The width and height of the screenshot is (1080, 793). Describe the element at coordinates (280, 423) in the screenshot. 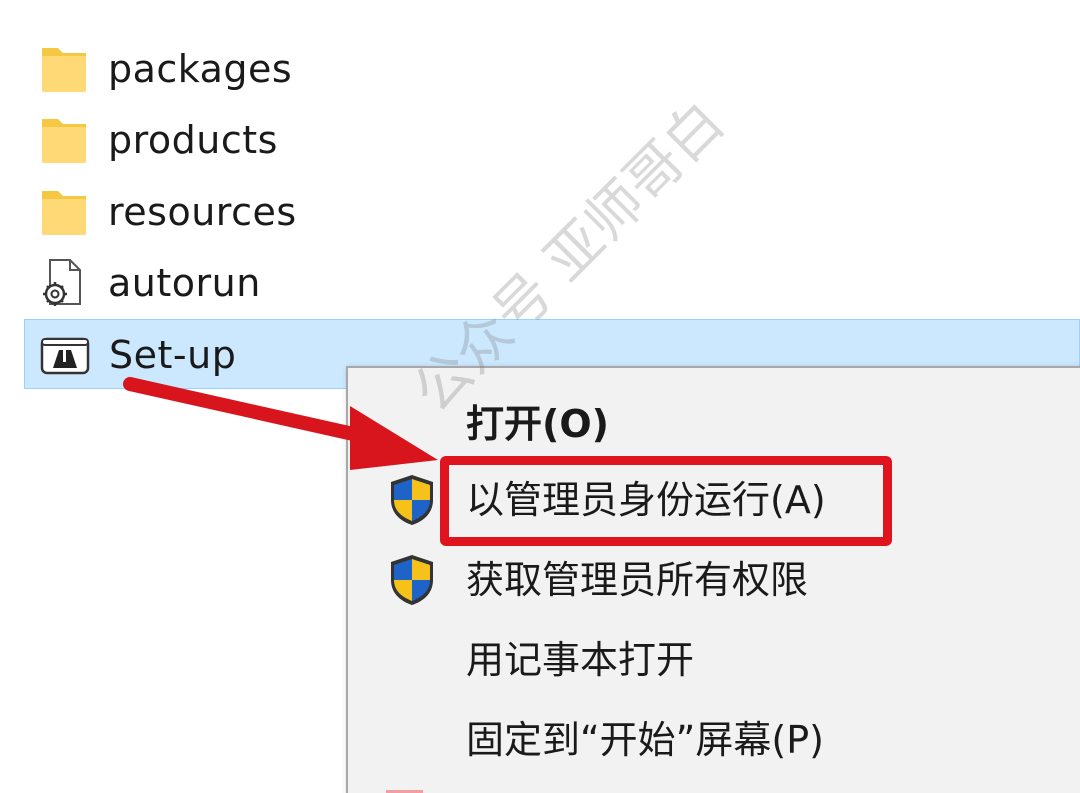

I see `annotation-arrow` at that location.